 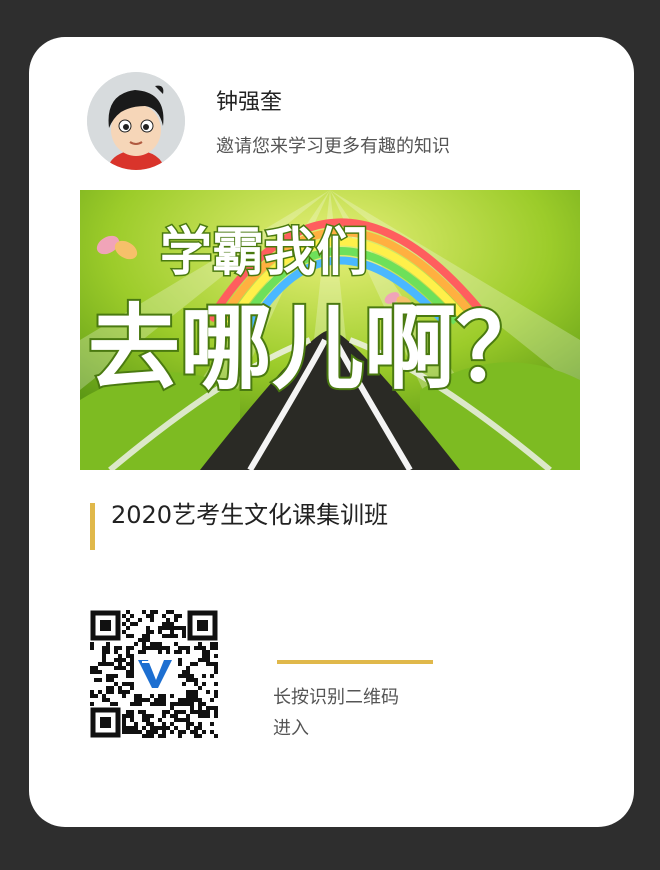 I want to click on avatar-icon, so click(x=136, y=121).